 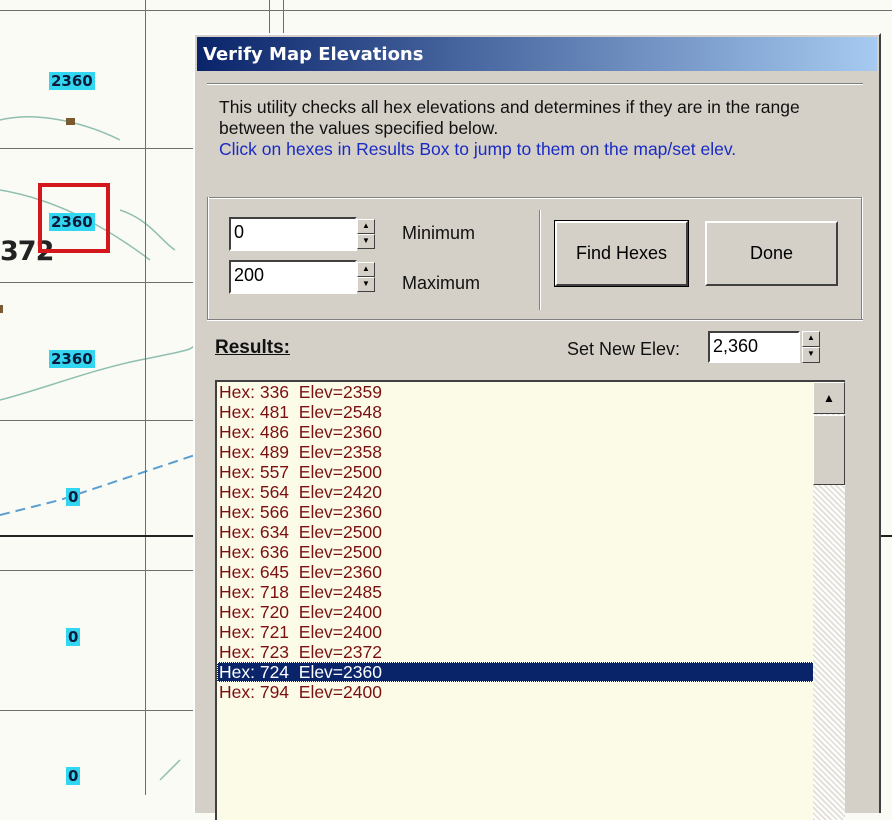 What do you see at coordinates (531, 392) in the screenshot?
I see `list-item: Hex: 336 Elev=2359` at bounding box center [531, 392].